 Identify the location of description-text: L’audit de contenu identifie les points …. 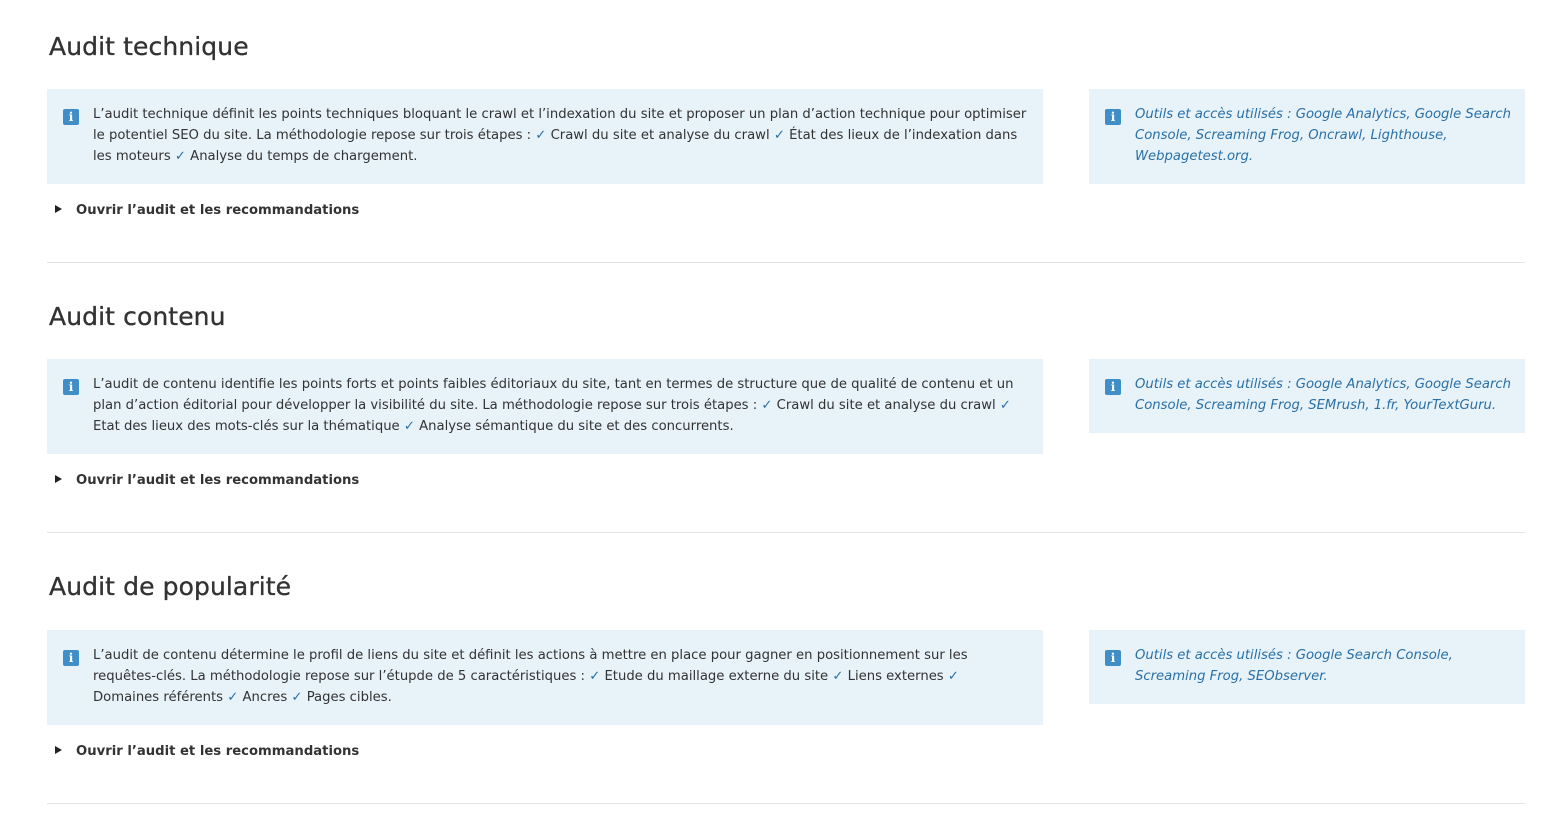
(553, 405).